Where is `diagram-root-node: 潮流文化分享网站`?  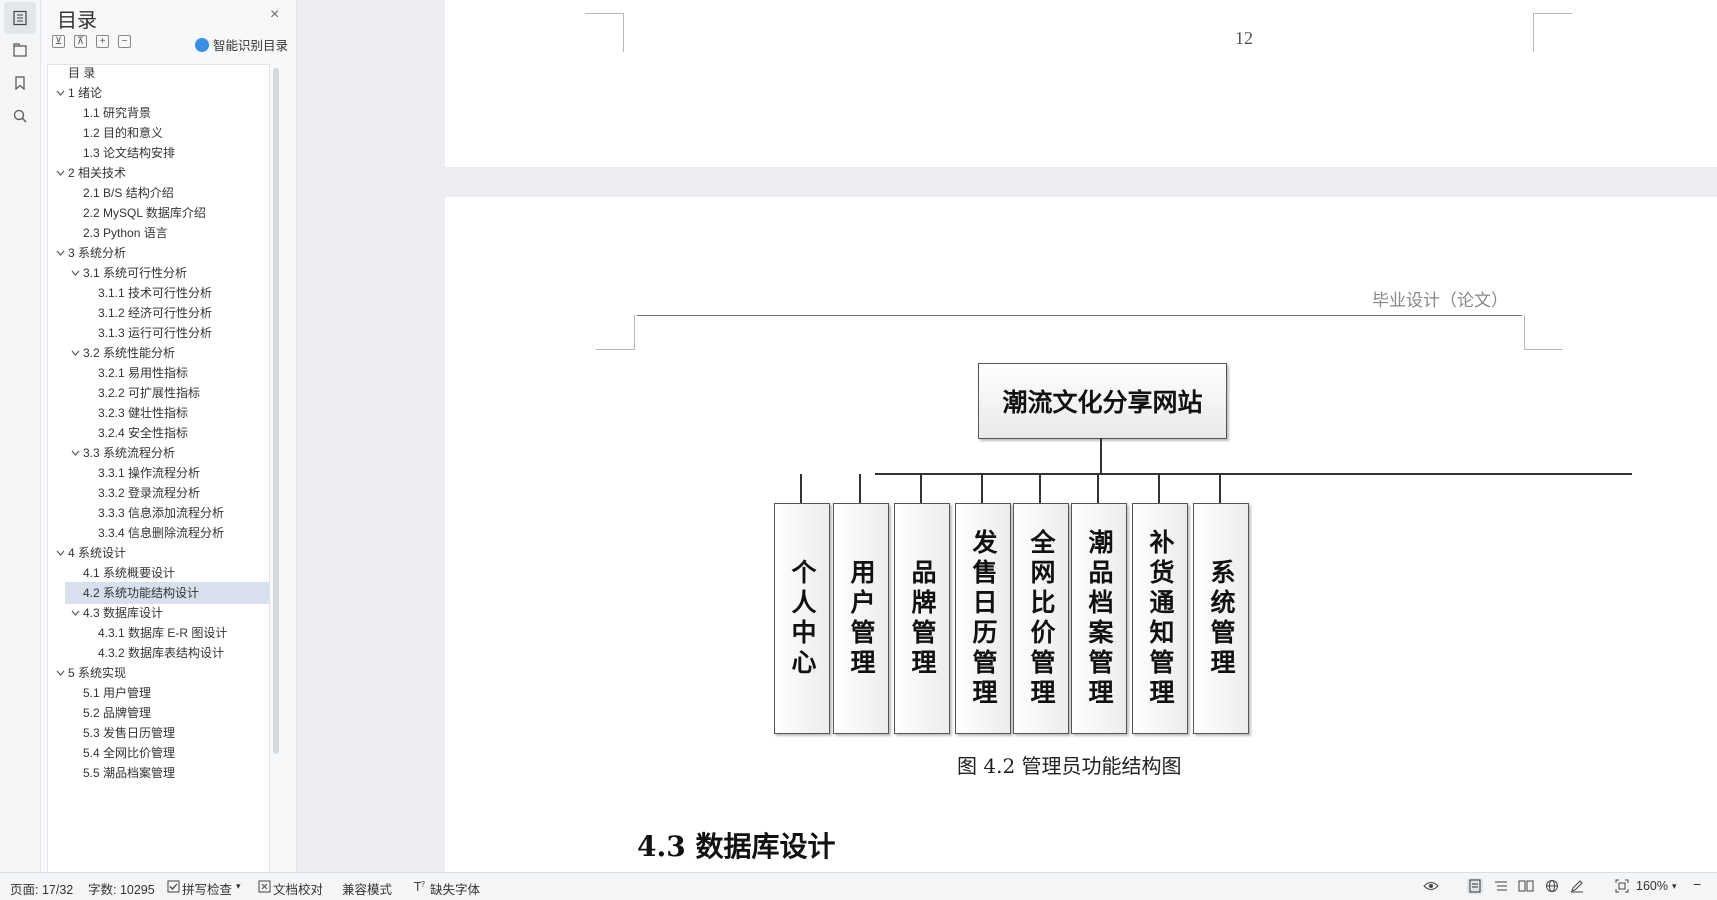
diagram-root-node: 潮流文化分享网站 is located at coordinates (1102, 401).